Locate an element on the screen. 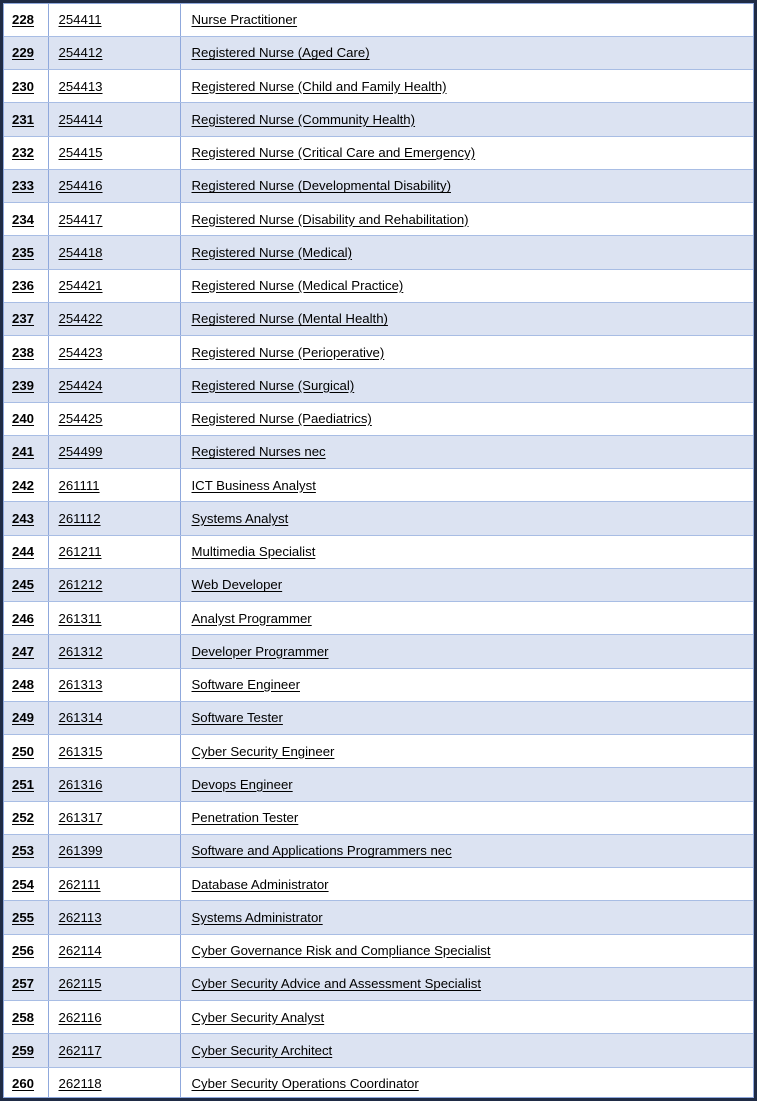 The image size is (757, 1101). row-index-text: 251 is located at coordinates (23, 784).